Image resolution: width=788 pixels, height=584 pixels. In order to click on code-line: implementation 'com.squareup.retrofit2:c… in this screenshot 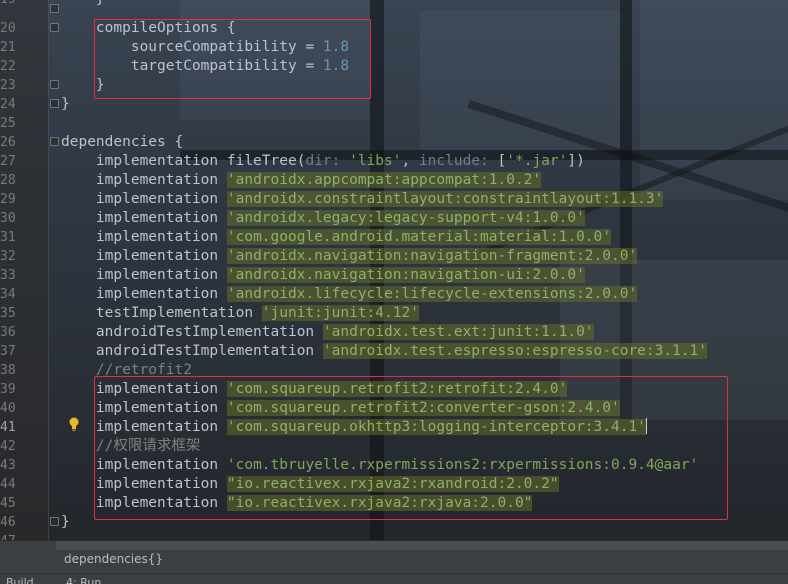, I will do `click(424, 408)`.